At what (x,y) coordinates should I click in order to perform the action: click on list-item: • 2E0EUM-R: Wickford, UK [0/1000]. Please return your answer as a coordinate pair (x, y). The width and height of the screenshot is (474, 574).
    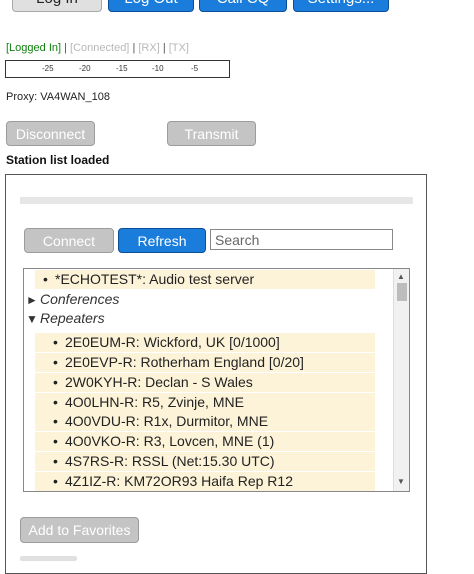
    Looking at the image, I should click on (205, 342).